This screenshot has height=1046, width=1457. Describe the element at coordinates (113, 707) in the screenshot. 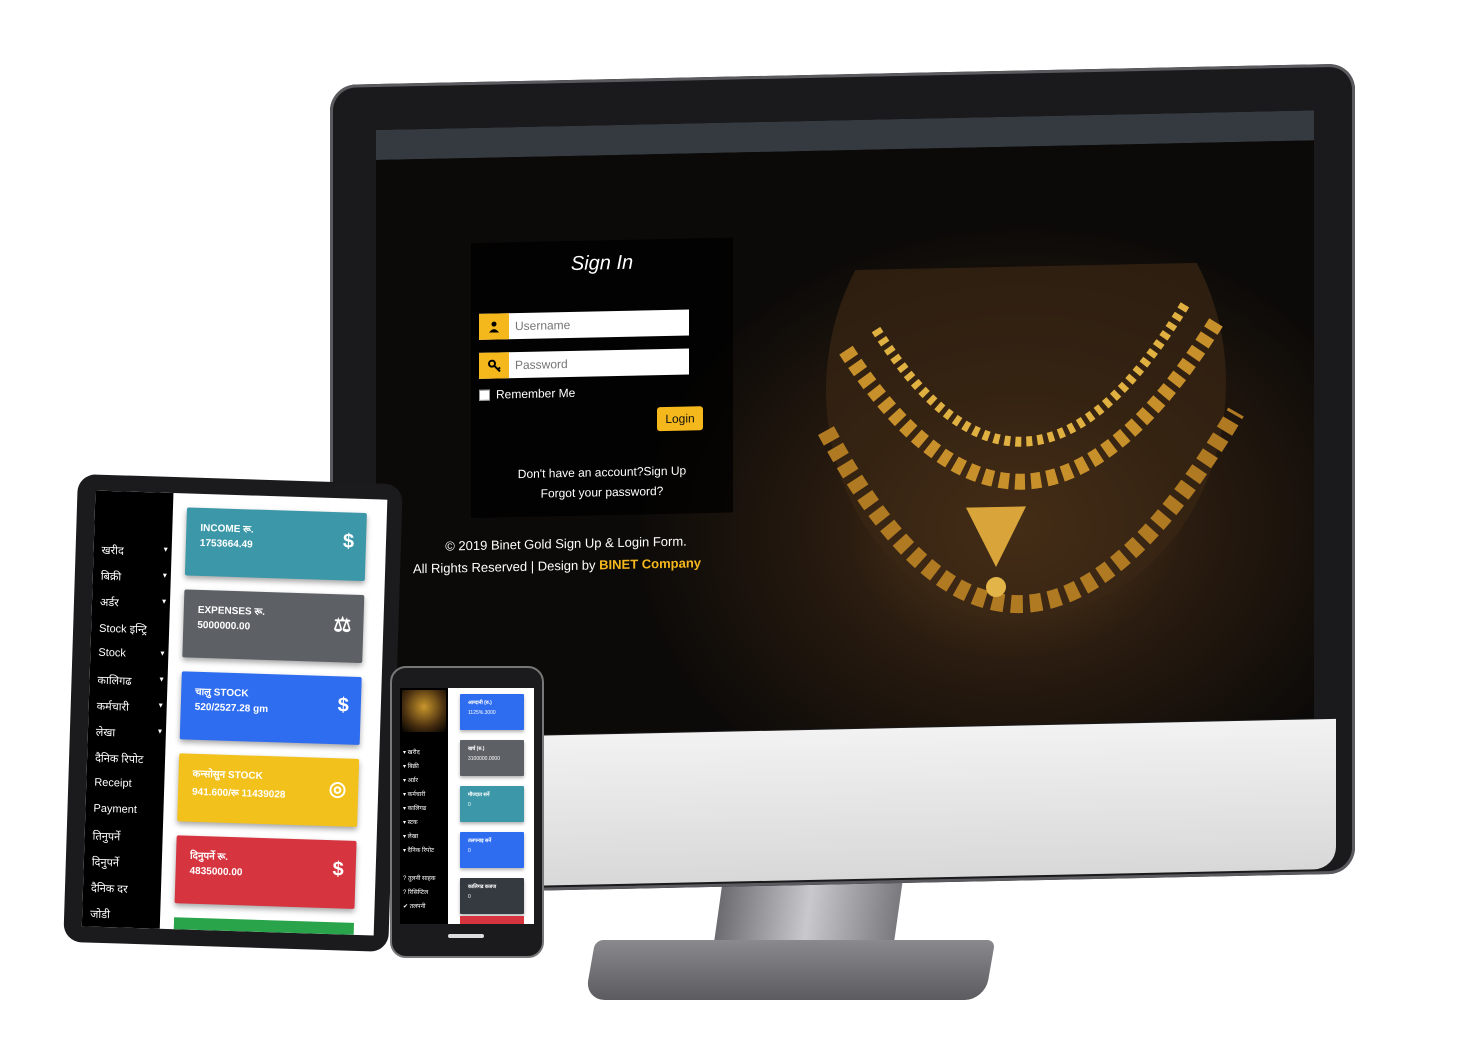

I see `tablet-nav-label: कर्मचारी` at that location.